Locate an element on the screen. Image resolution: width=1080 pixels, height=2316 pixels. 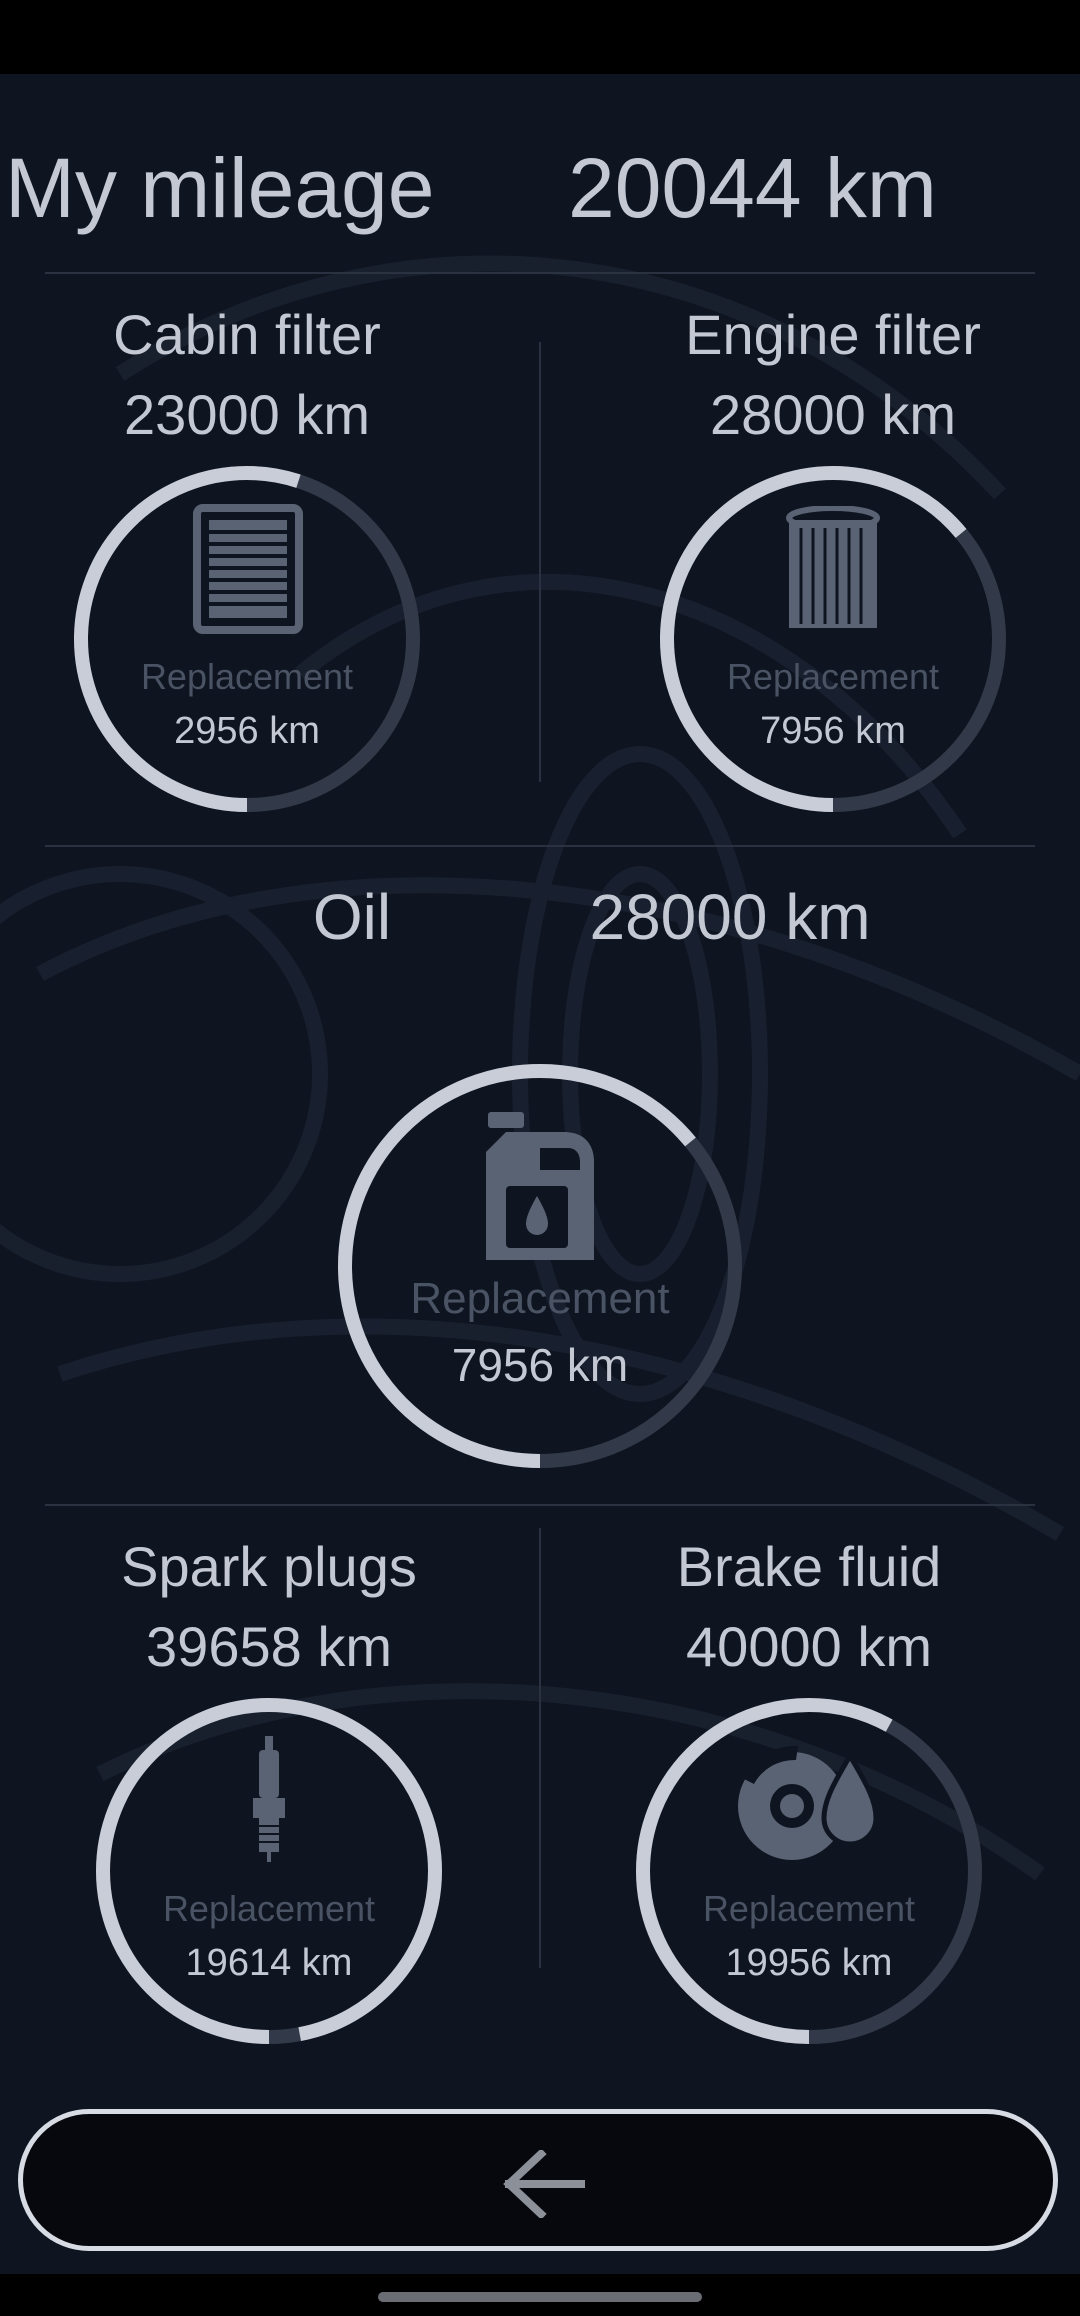
brake-fluid-remaining: 19956 km is located at coordinates (809, 1963).